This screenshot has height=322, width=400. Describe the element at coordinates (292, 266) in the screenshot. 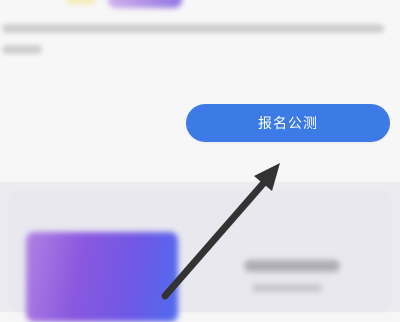

I see `blurred-game-title` at that location.